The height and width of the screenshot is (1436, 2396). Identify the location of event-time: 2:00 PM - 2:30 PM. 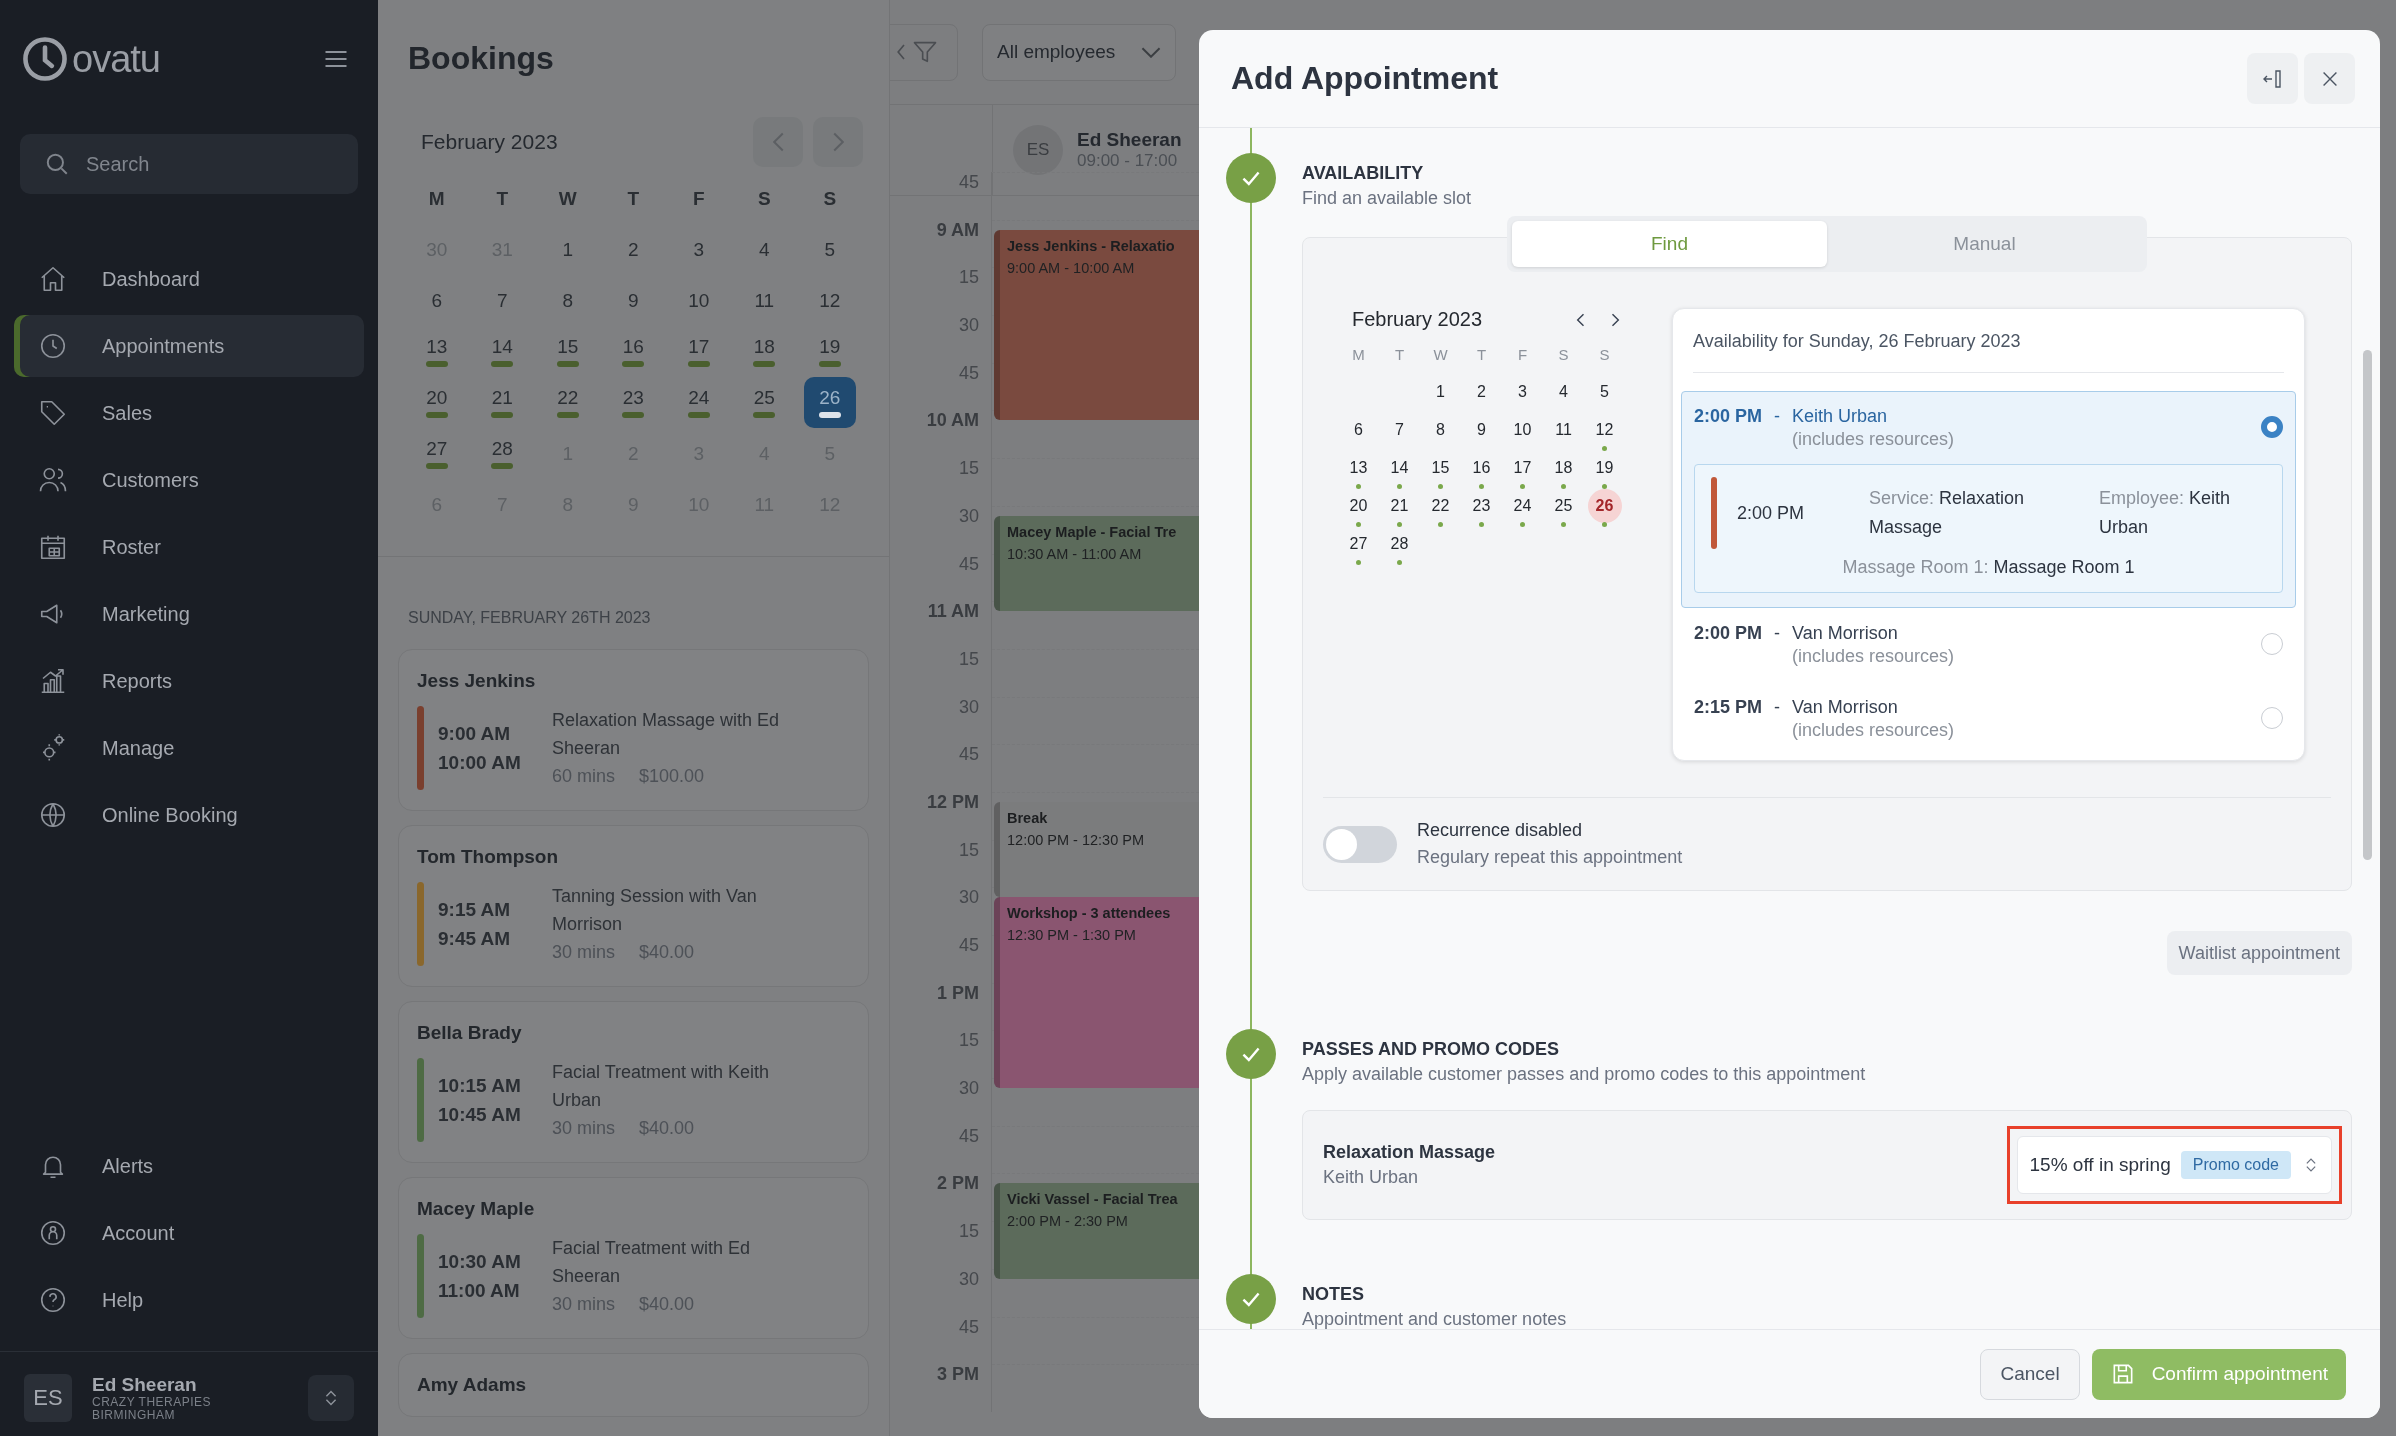
(1068, 1221).